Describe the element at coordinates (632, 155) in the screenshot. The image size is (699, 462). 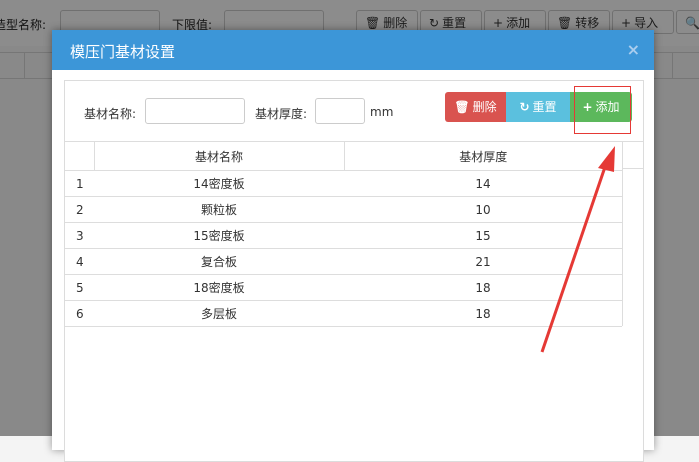
I see `table-header-scroll-gutter` at that location.